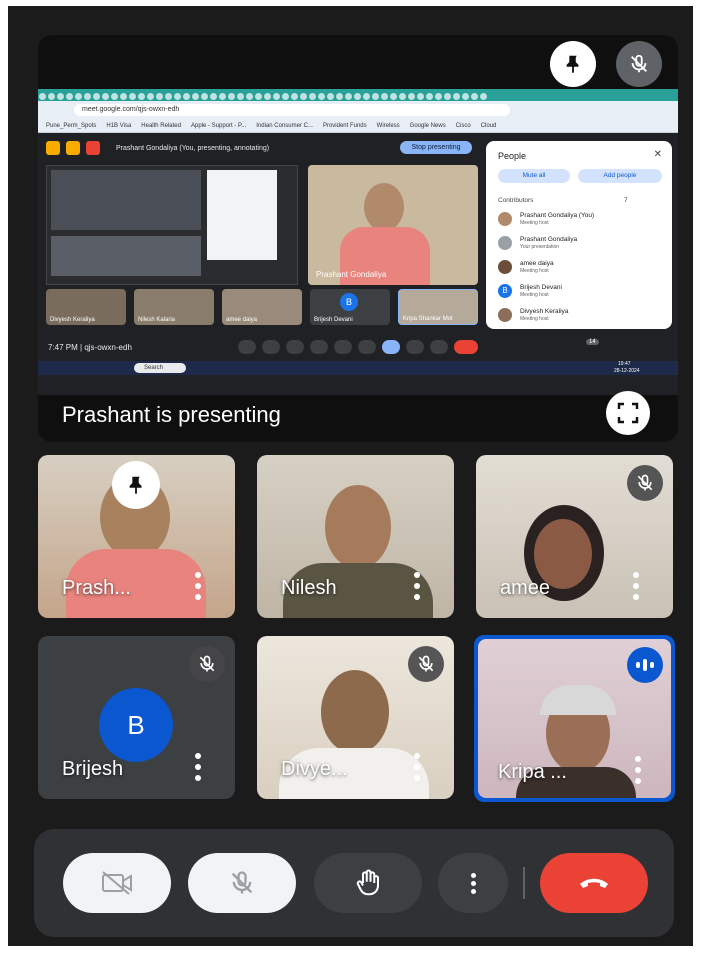 This screenshot has width=701, height=954. What do you see at coordinates (351, 274) in the screenshot?
I see `self-view-name: Prashant Gondaliya` at bounding box center [351, 274].